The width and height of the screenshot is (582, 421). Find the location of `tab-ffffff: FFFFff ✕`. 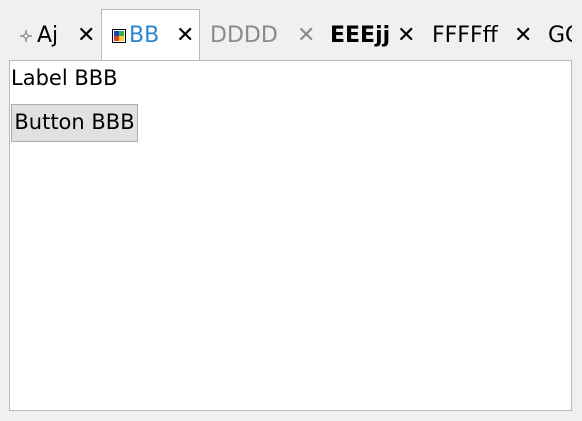

tab-ffffff: FFFFff ✕ is located at coordinates (479, 35).